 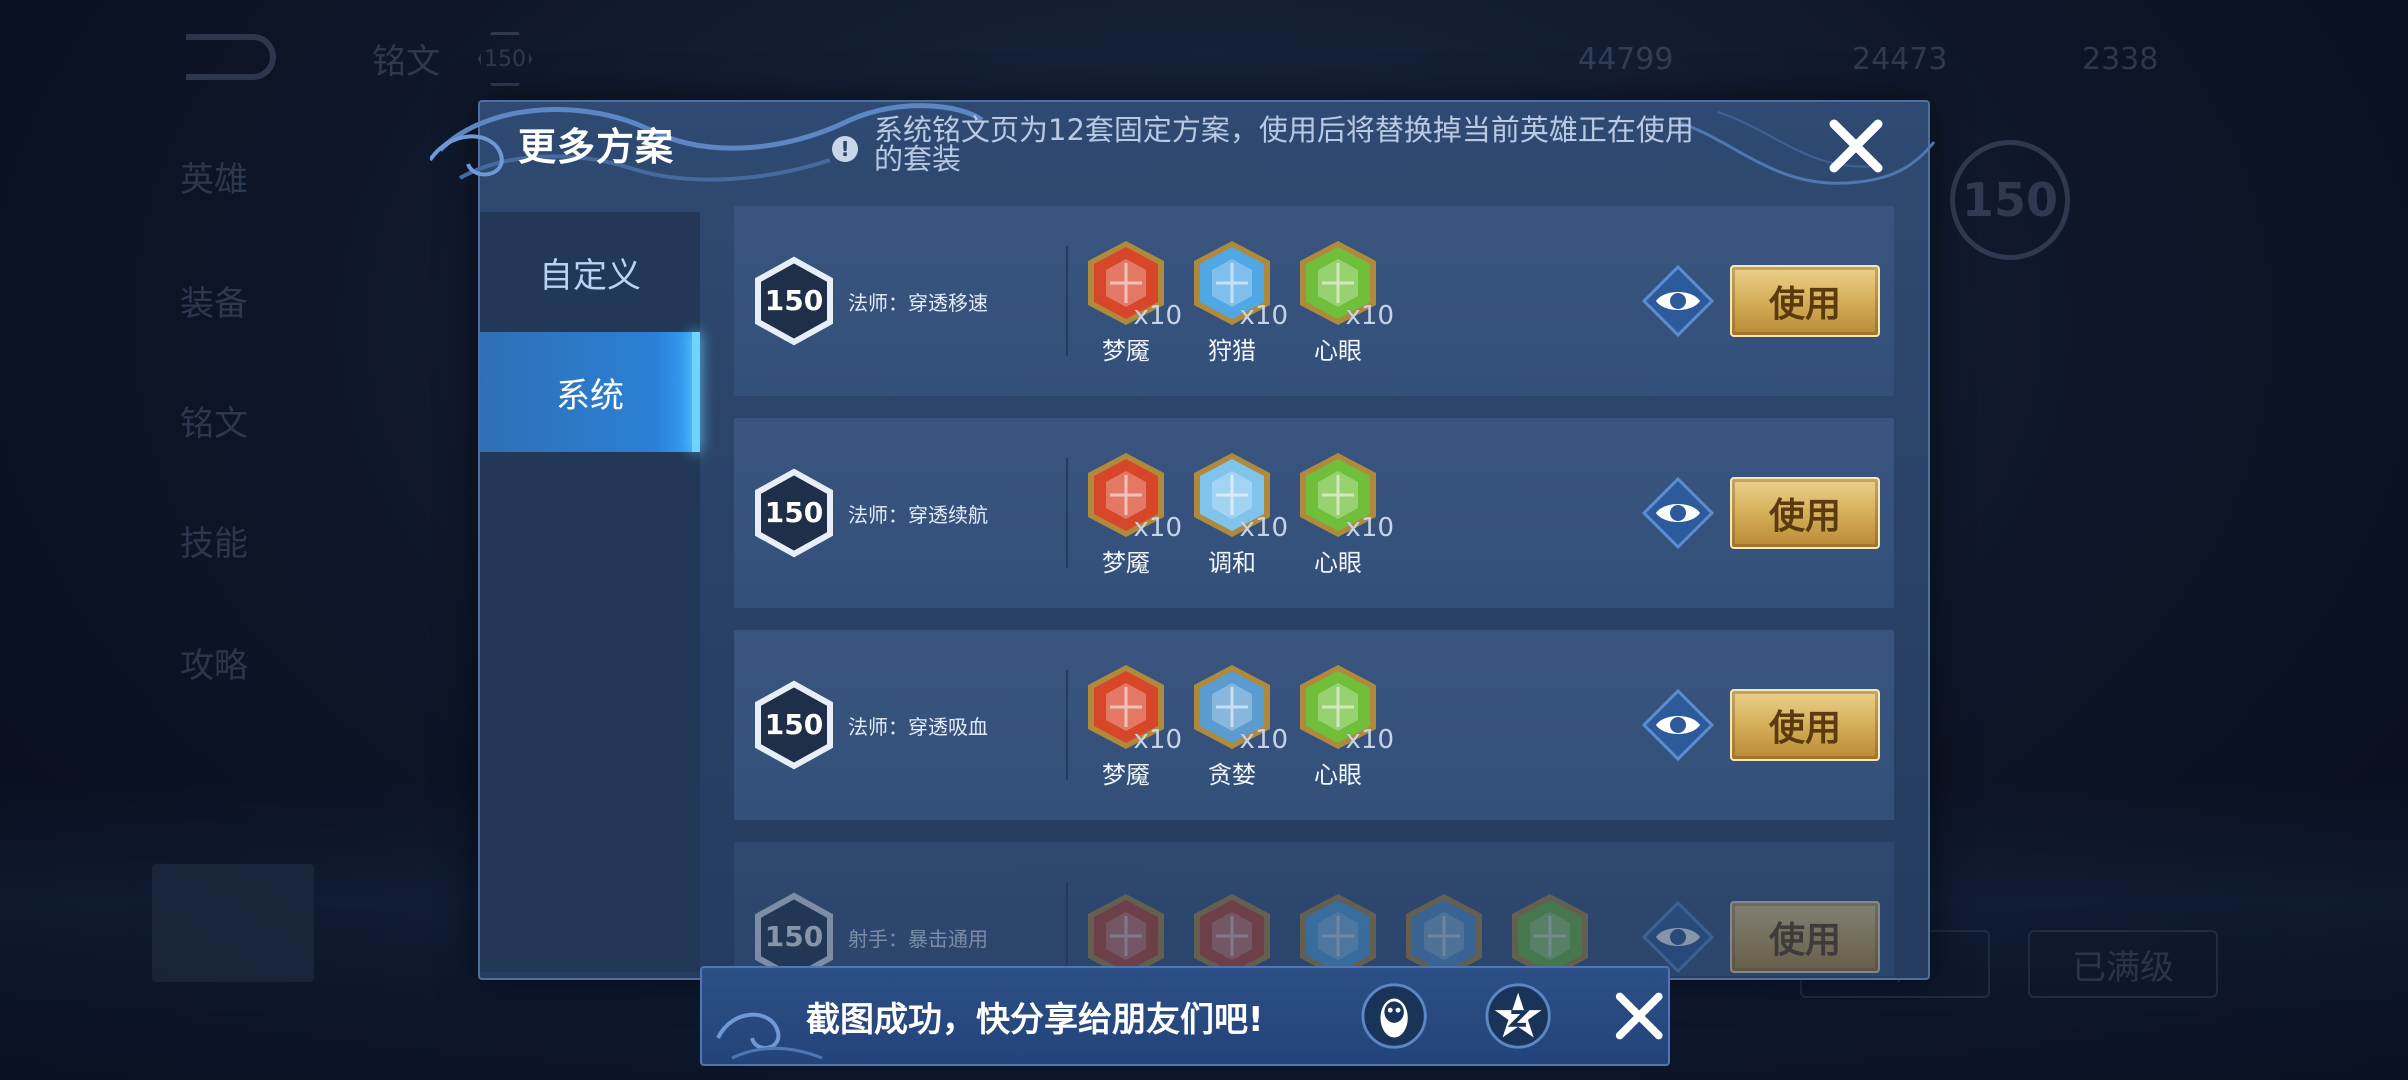 What do you see at coordinates (214, 424) in the screenshot?
I see `bg-menu-3: 铭文` at bounding box center [214, 424].